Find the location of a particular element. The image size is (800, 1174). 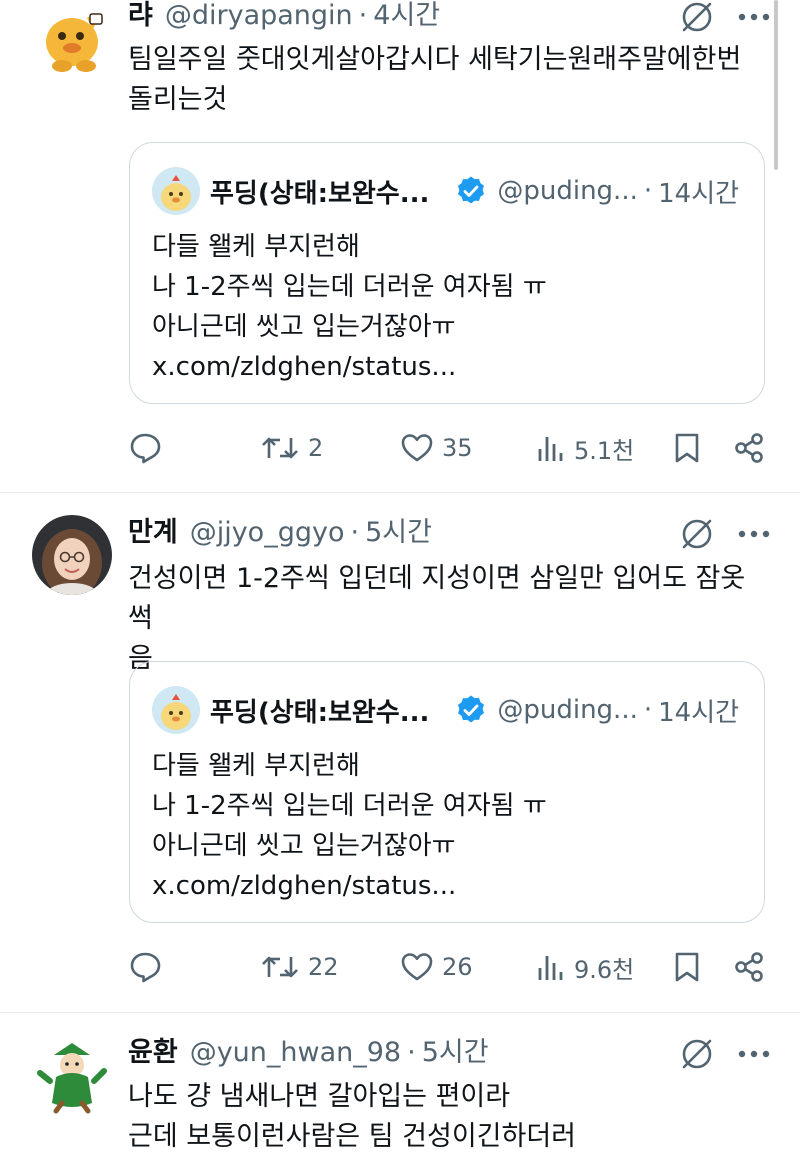

views-button: 9.6천 is located at coordinates (585, 967).